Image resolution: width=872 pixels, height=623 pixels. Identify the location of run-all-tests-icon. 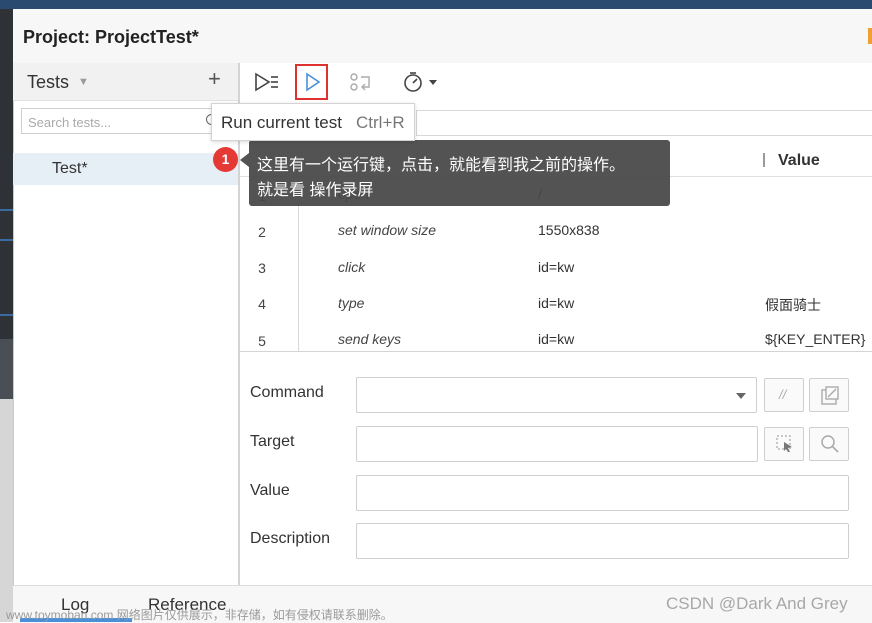
(267, 82).